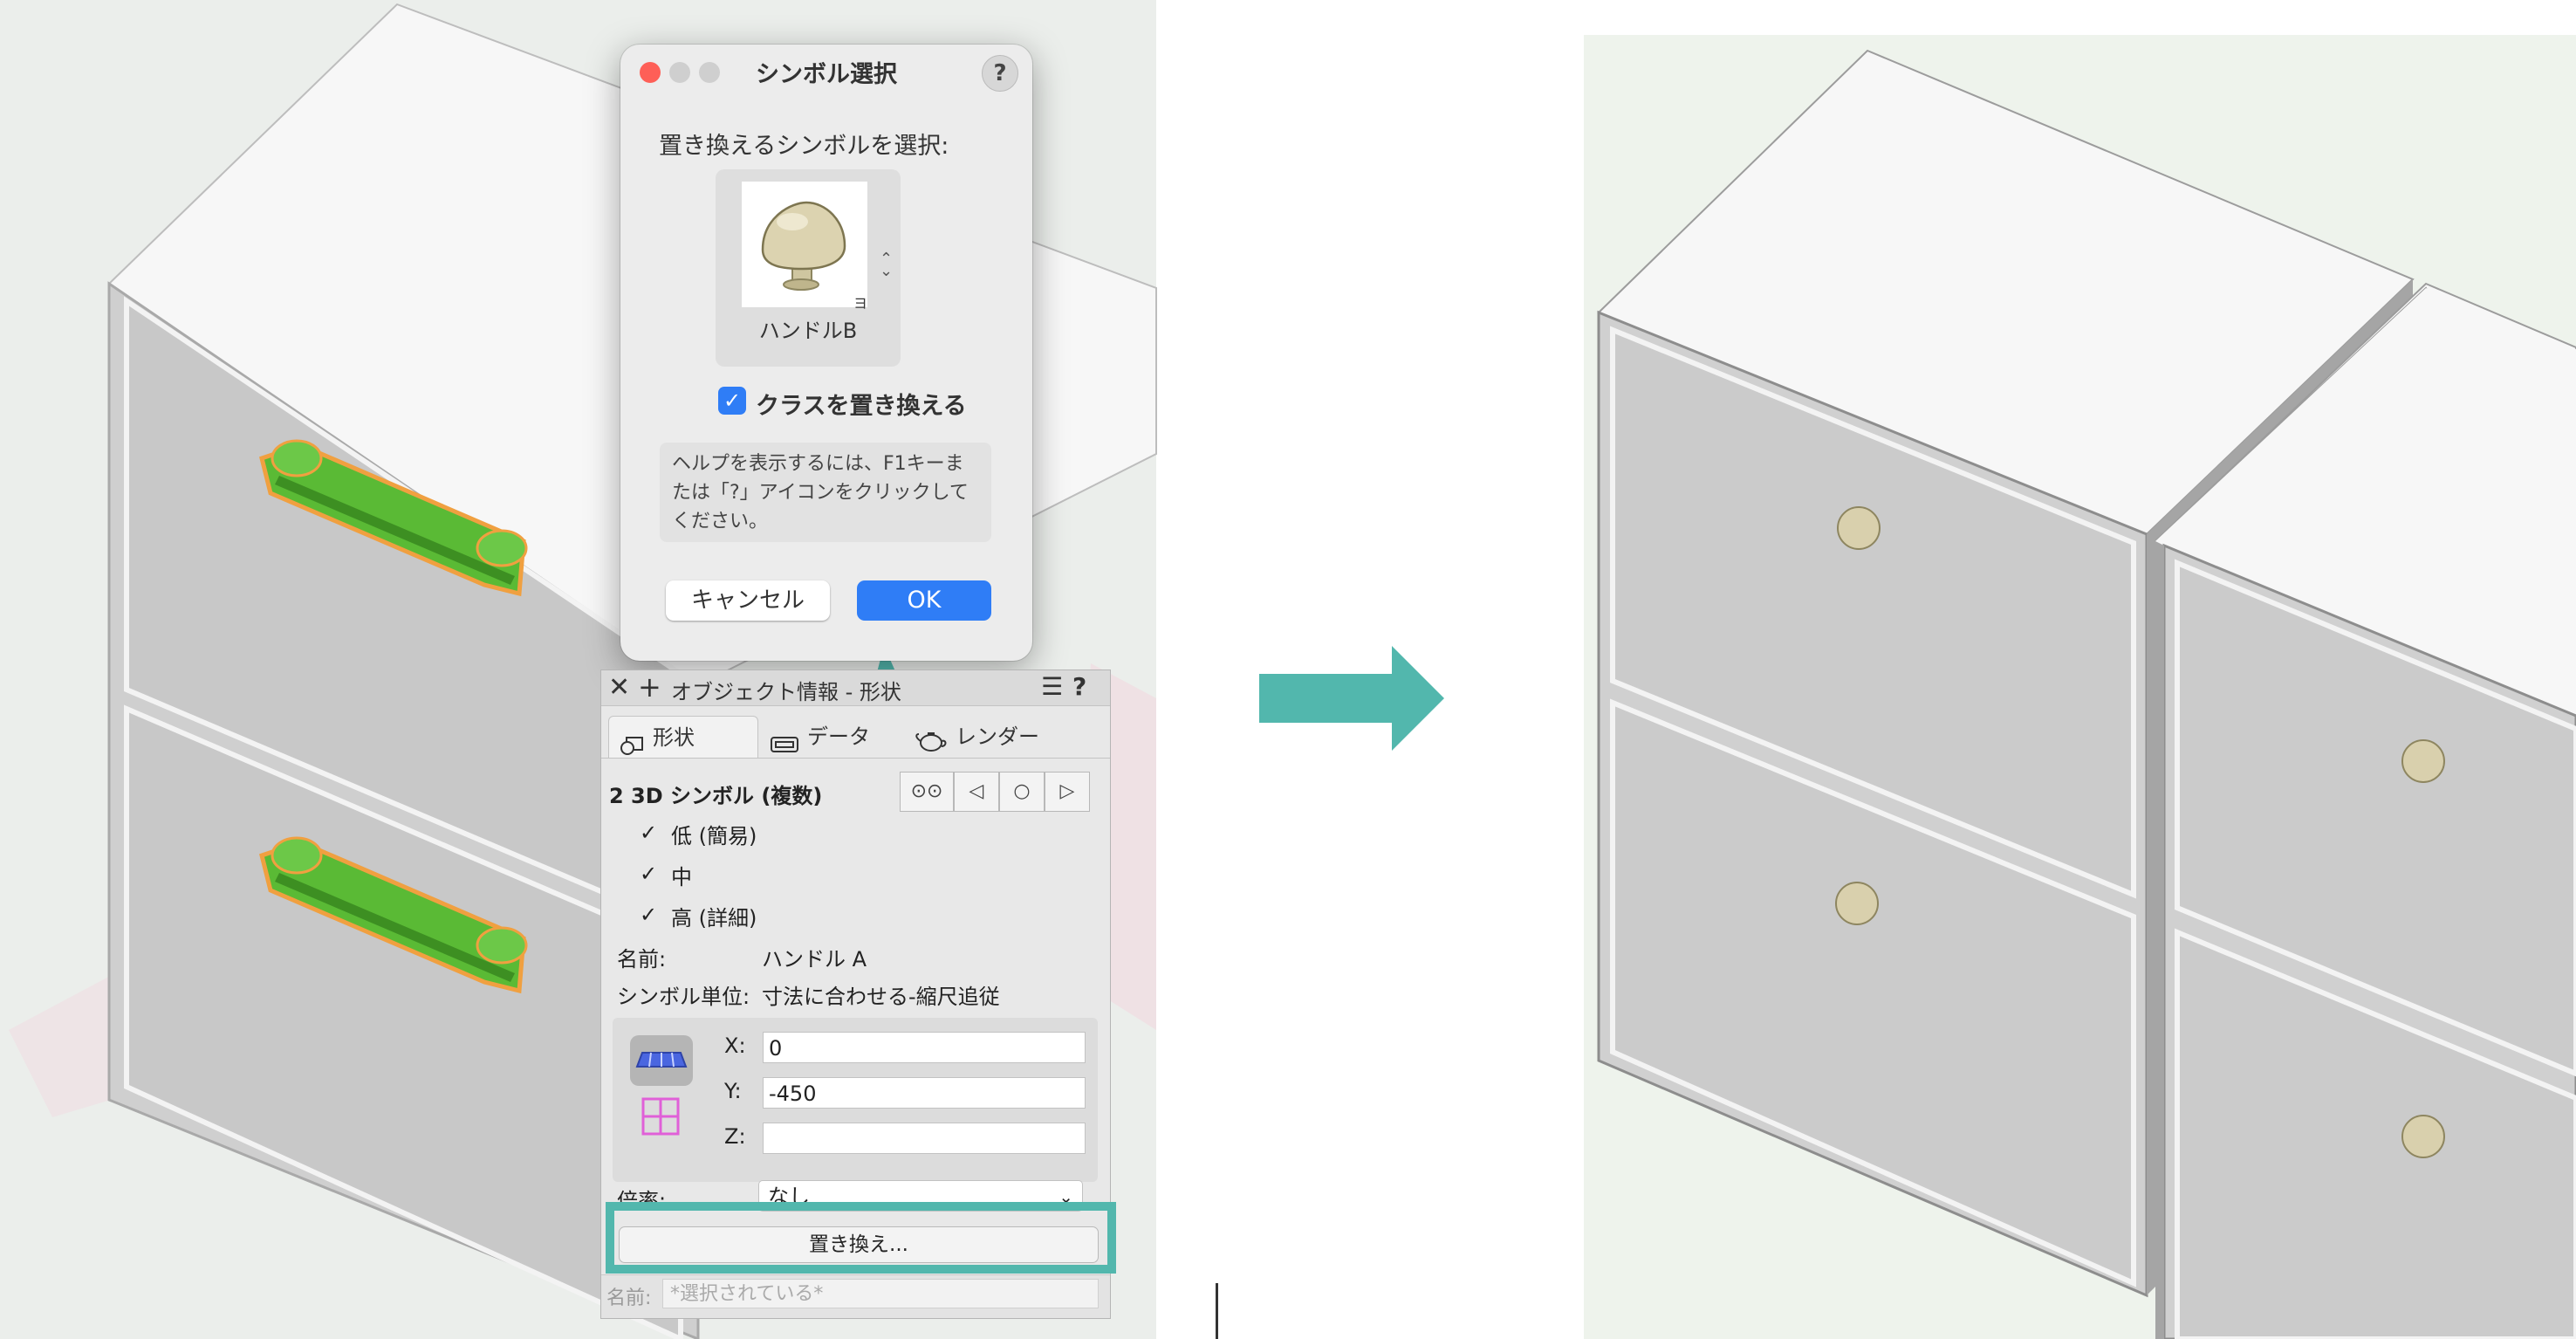  What do you see at coordinates (716, 796) in the screenshot?
I see `selection-summary: 2 3D シンボル (複数)` at bounding box center [716, 796].